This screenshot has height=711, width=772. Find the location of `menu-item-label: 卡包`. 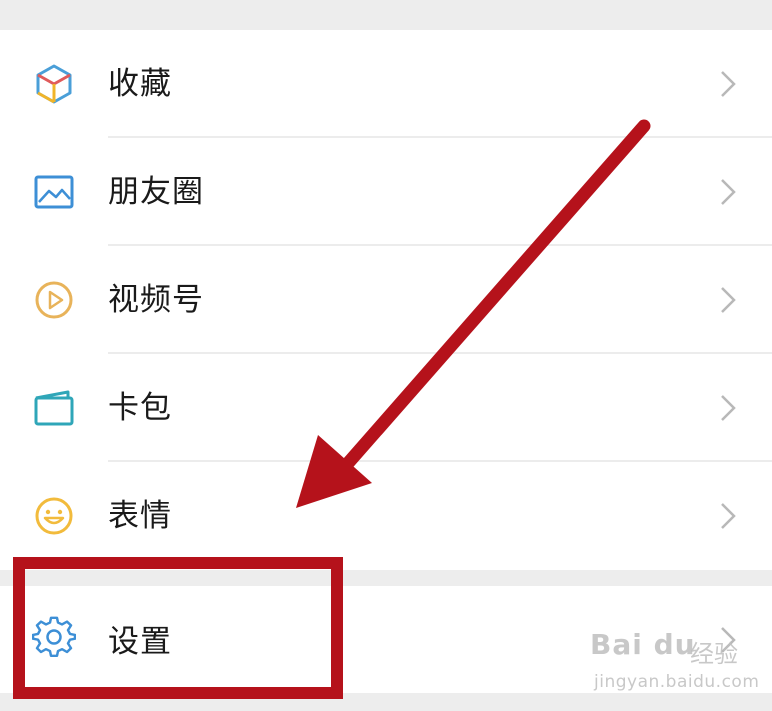

menu-item-label: 卡包 is located at coordinates (140, 408).